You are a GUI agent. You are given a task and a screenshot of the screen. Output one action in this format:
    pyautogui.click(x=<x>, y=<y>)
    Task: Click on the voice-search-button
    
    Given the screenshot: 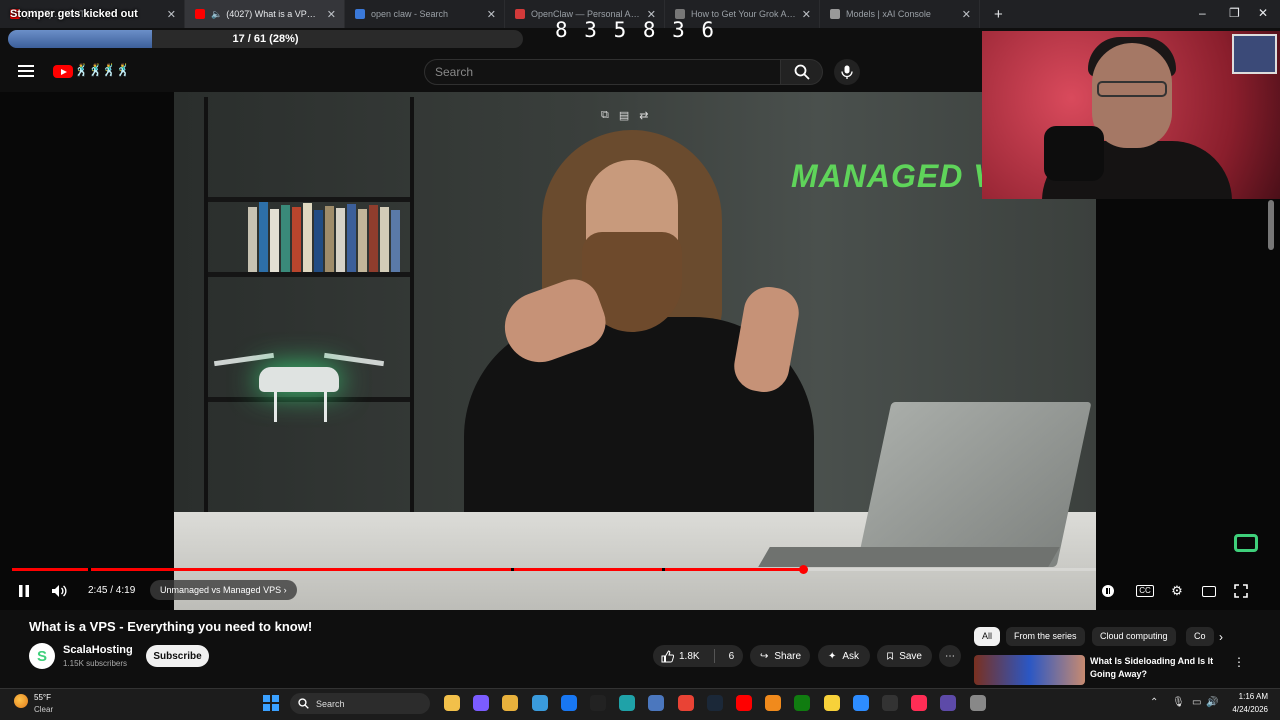 What is the action you would take?
    pyautogui.click(x=847, y=72)
    